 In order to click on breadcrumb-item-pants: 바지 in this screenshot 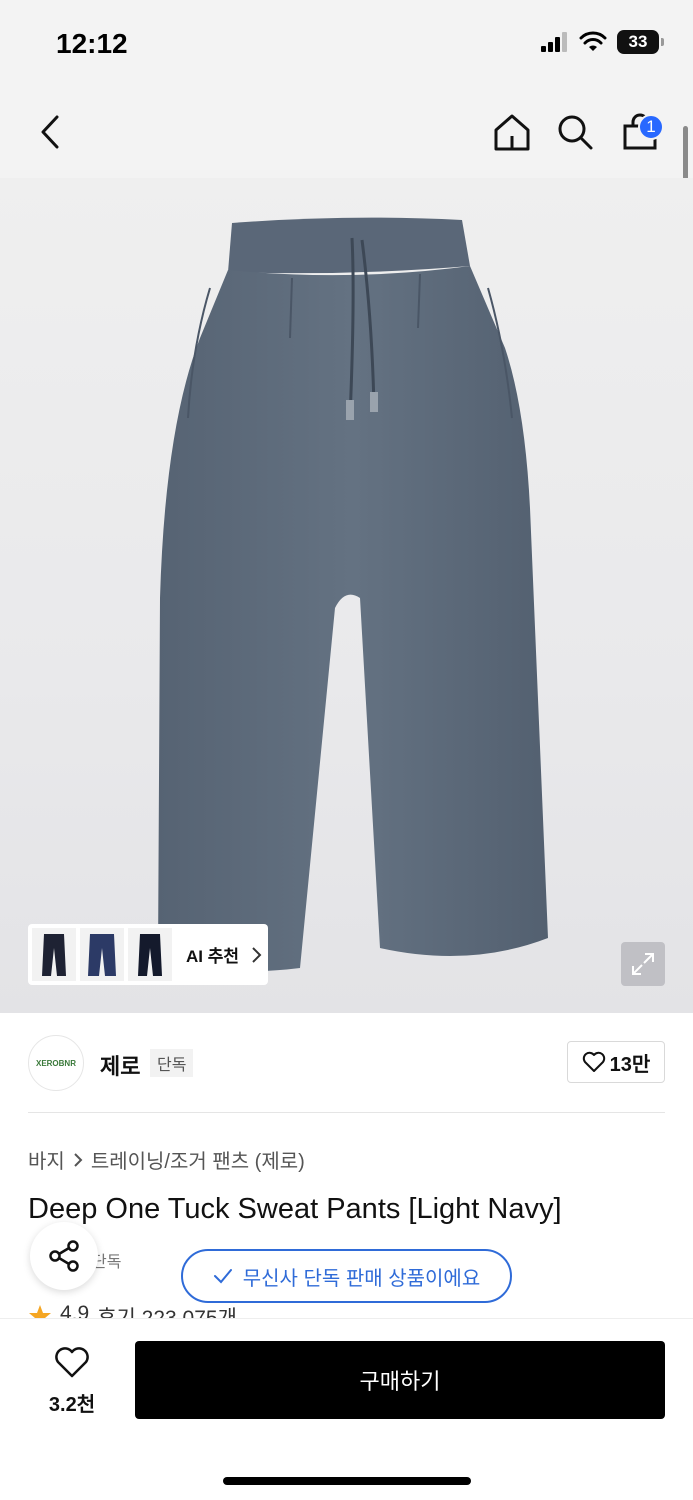, I will do `click(46, 1159)`.